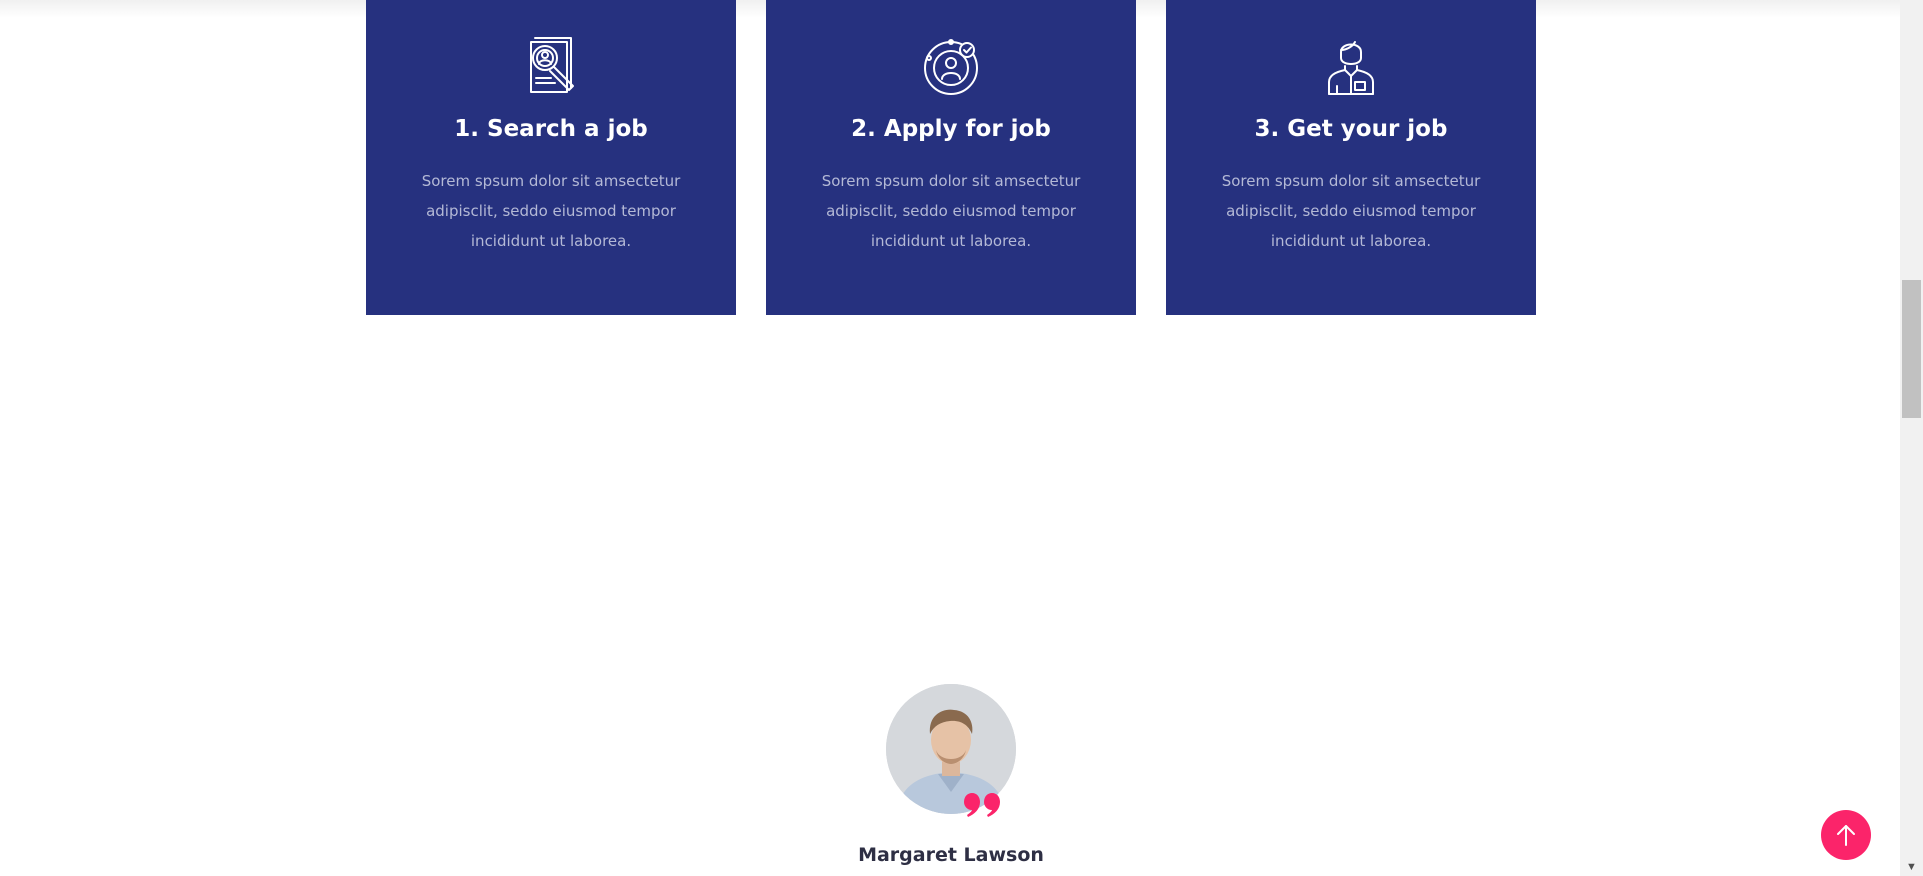 This screenshot has width=1923, height=876. Describe the element at coordinates (1351, 67) in the screenshot. I see `employee-icon` at that location.